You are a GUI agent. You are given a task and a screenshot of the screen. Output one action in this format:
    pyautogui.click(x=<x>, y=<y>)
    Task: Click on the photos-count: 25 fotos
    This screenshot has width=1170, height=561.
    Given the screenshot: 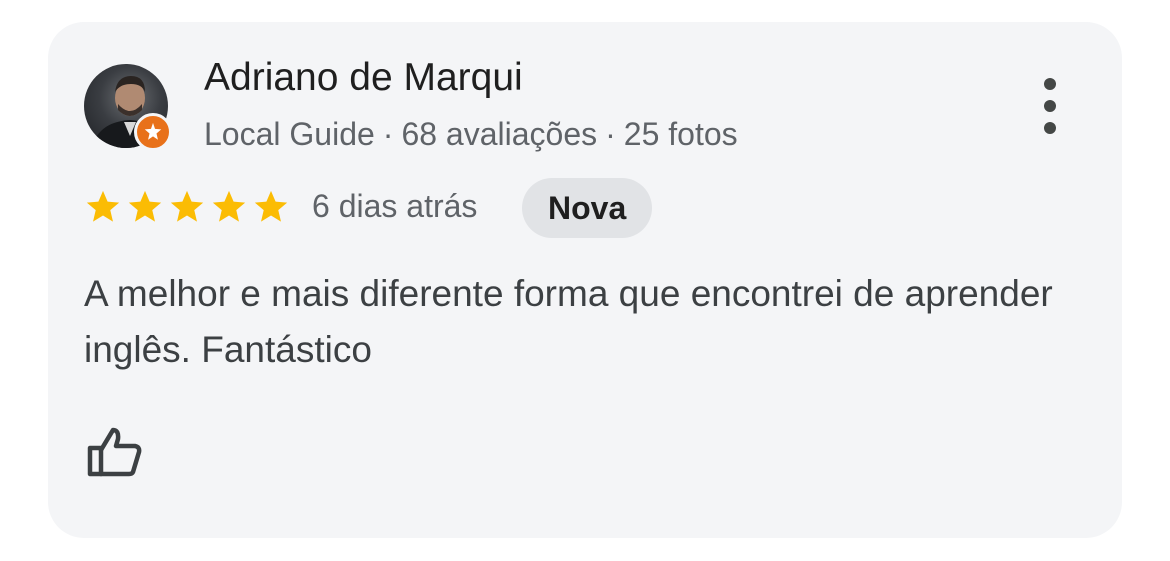 What is the action you would take?
    pyautogui.click(x=680, y=134)
    